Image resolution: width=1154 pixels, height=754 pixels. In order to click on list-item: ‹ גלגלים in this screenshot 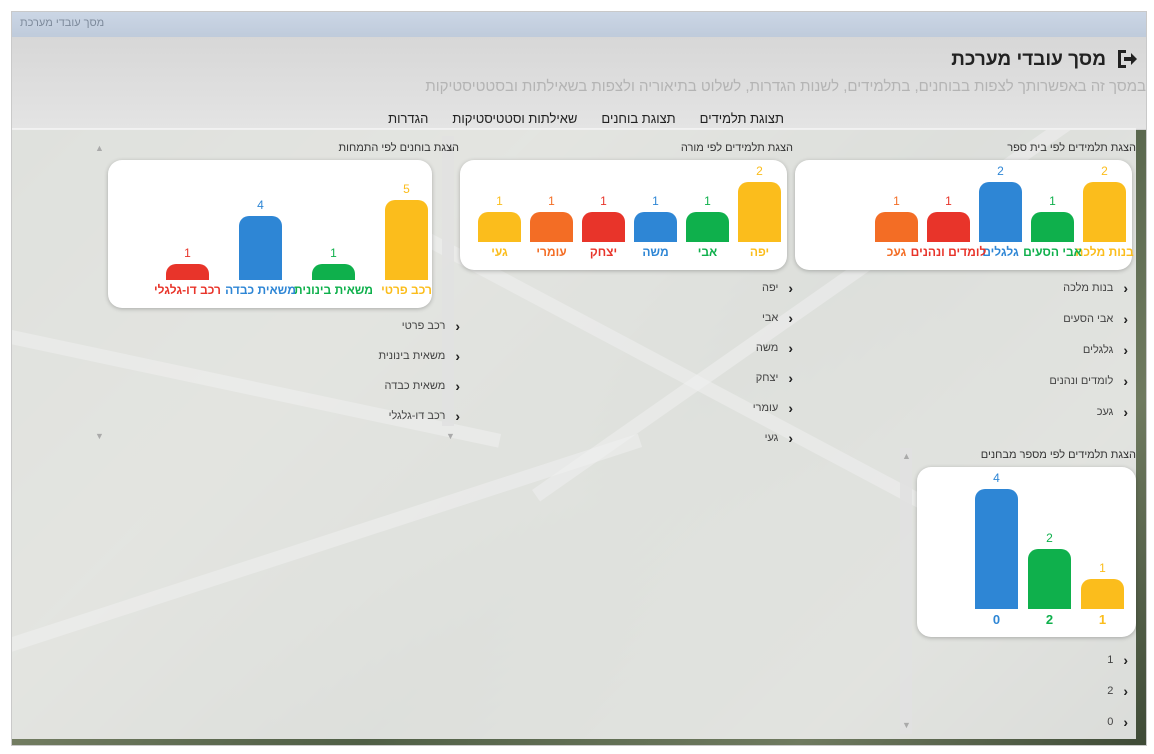, I will do `click(1105, 350)`.